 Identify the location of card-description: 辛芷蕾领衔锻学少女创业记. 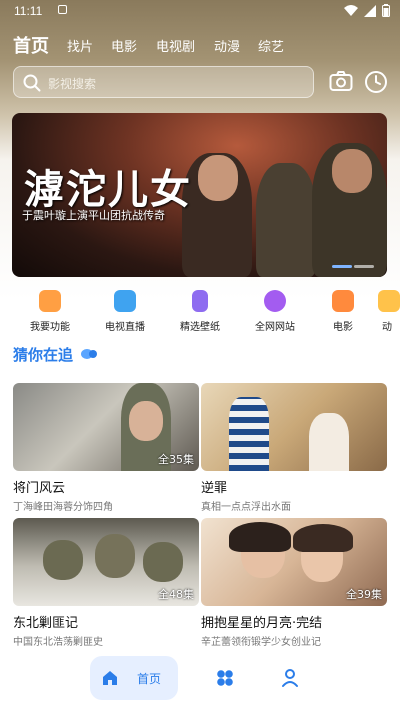
(261, 642).